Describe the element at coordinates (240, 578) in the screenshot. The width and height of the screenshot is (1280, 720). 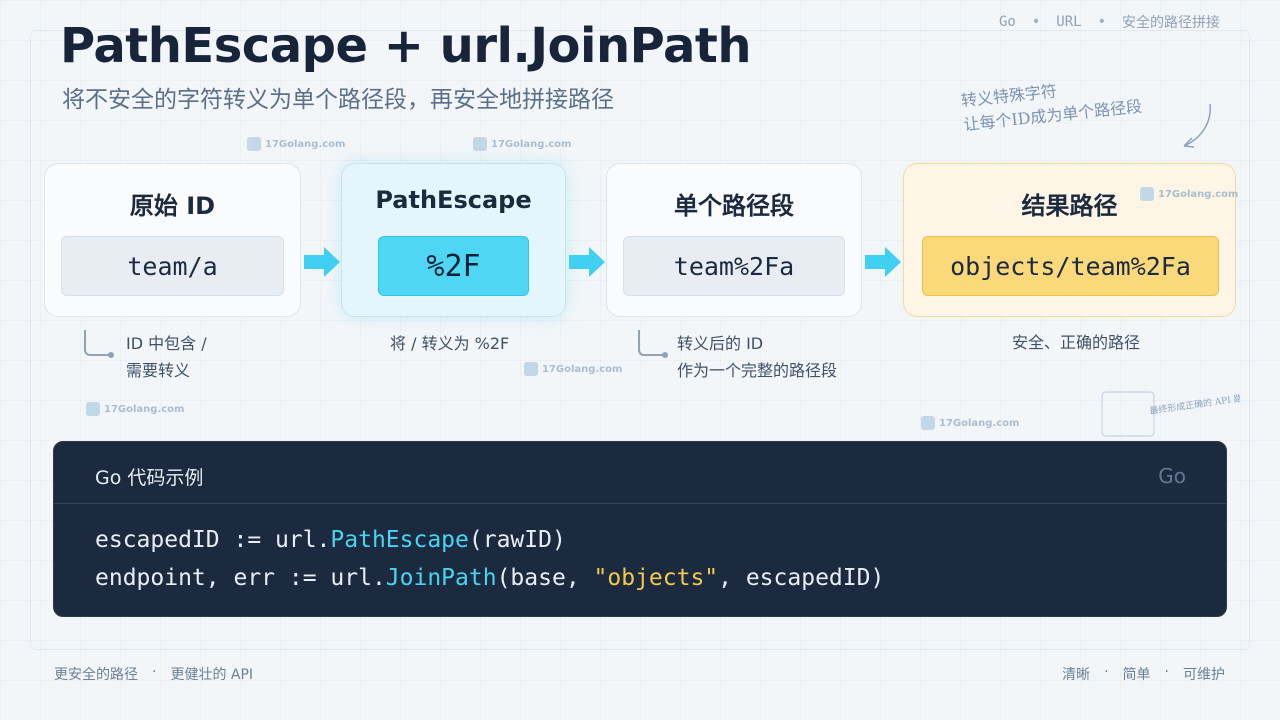
I see `code-token: endpoint, err := url.` at that location.